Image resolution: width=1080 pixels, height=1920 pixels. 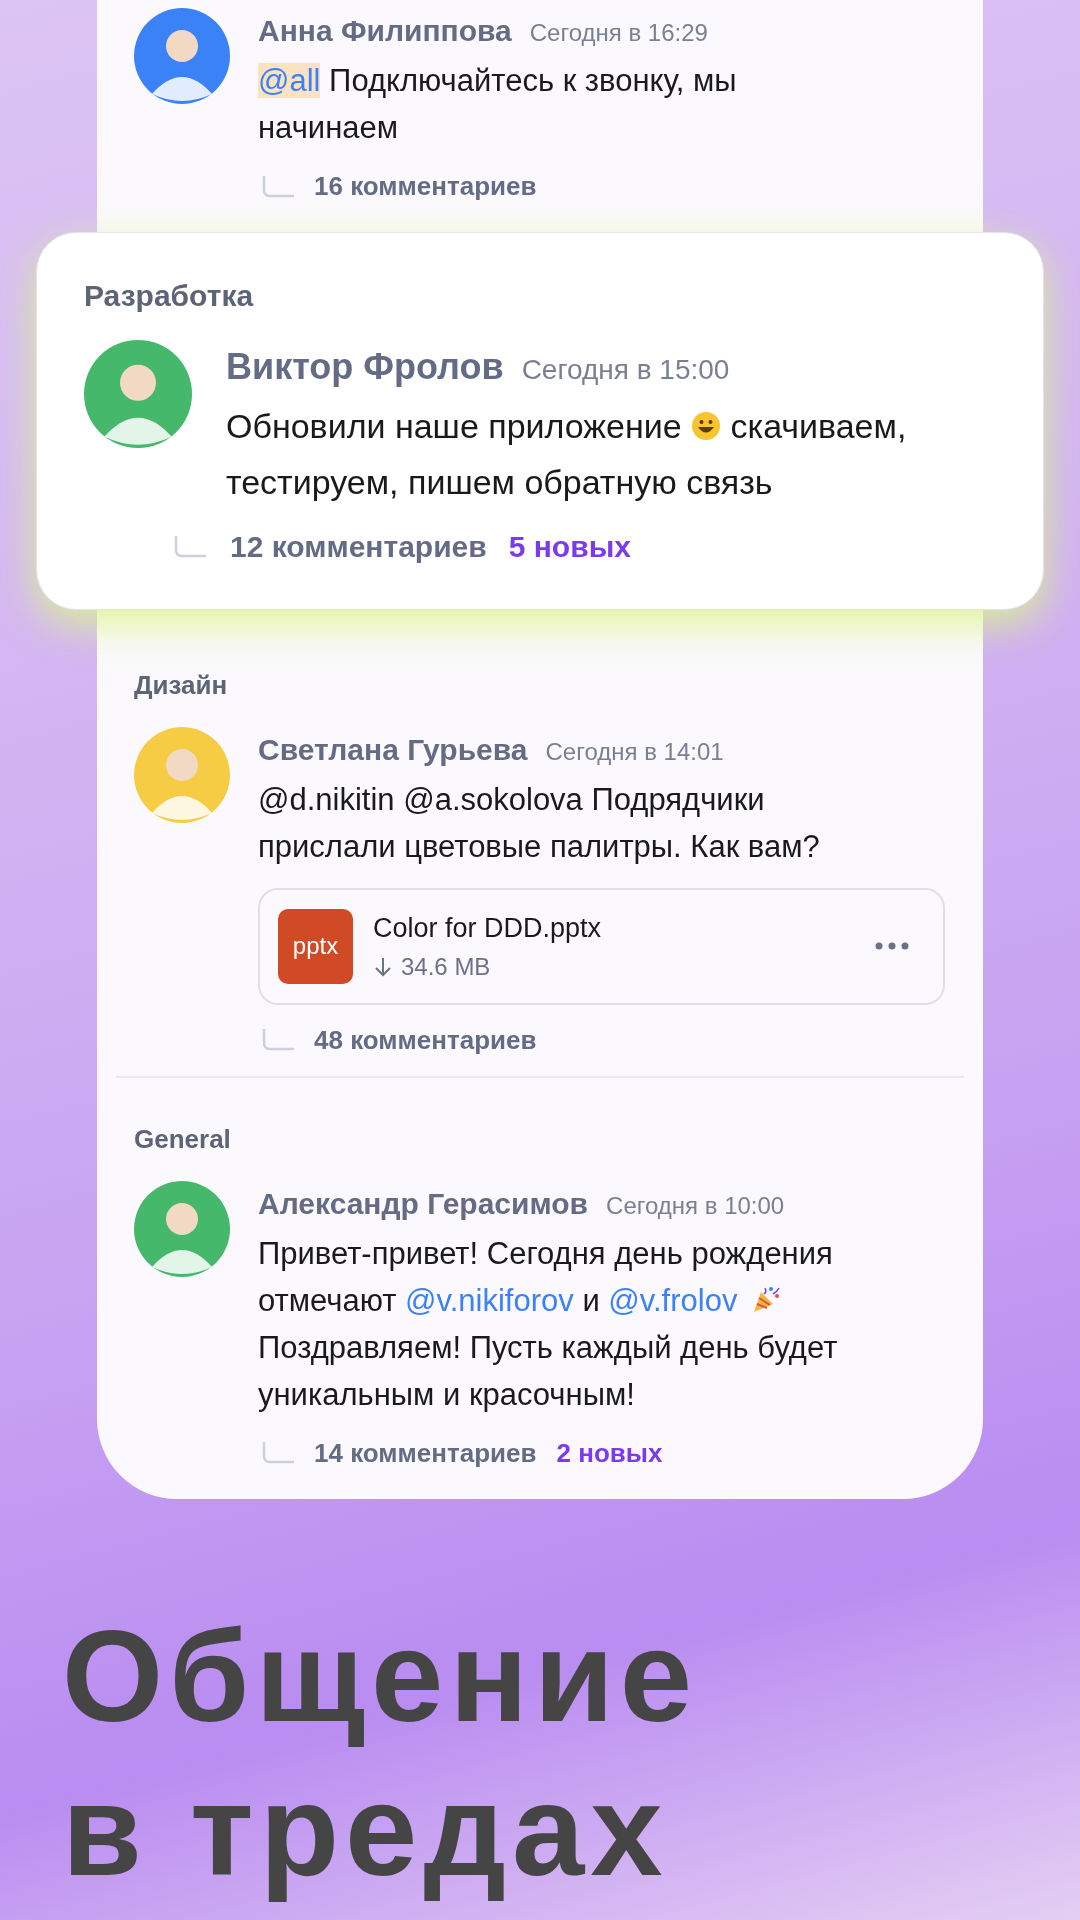 I want to click on author-name: Светлана Гурьева, so click(x=393, y=750).